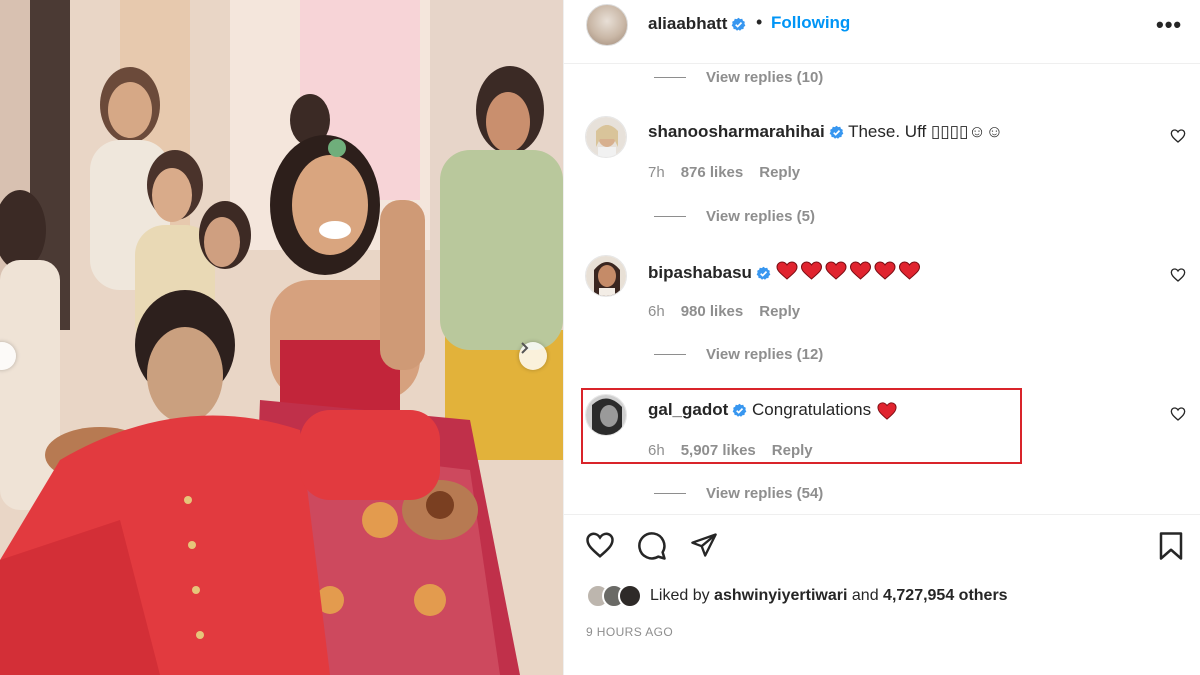 This screenshot has width=1200, height=675. Describe the element at coordinates (656, 311) in the screenshot. I see `comment-time: 6h` at that location.